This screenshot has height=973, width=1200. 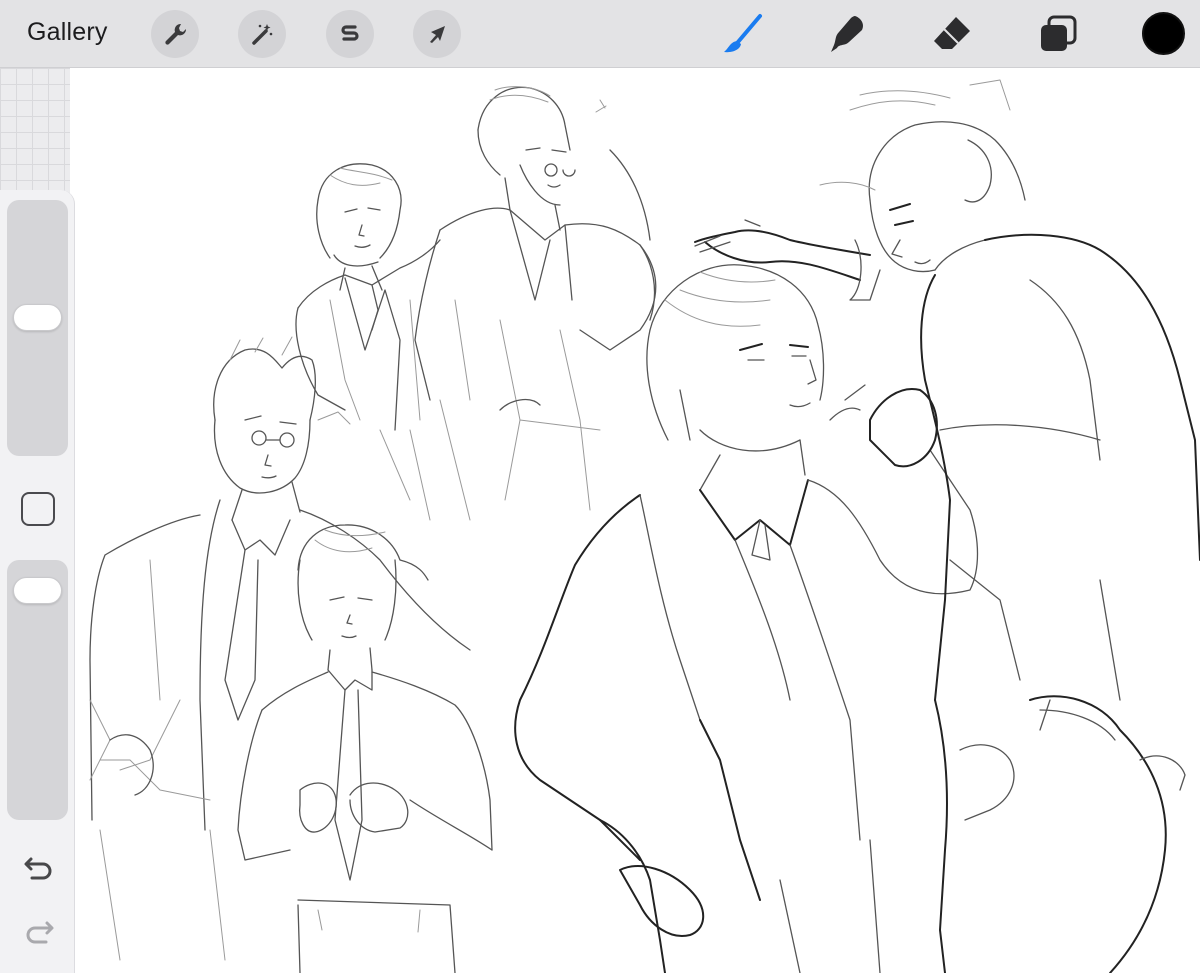 I want to click on smudge-button, so click(x=847, y=34).